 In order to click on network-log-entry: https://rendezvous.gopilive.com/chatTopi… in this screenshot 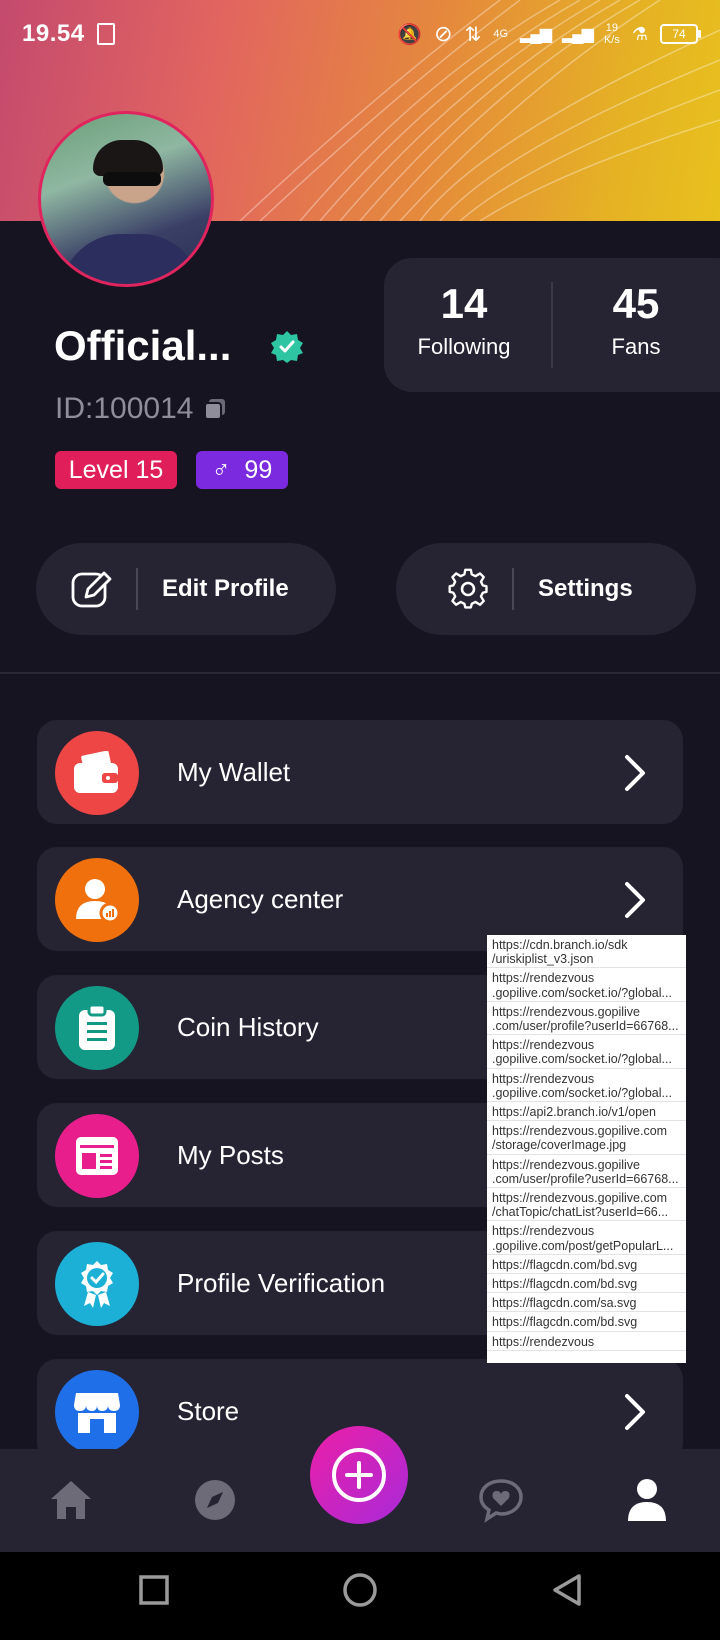, I will do `click(586, 1205)`.